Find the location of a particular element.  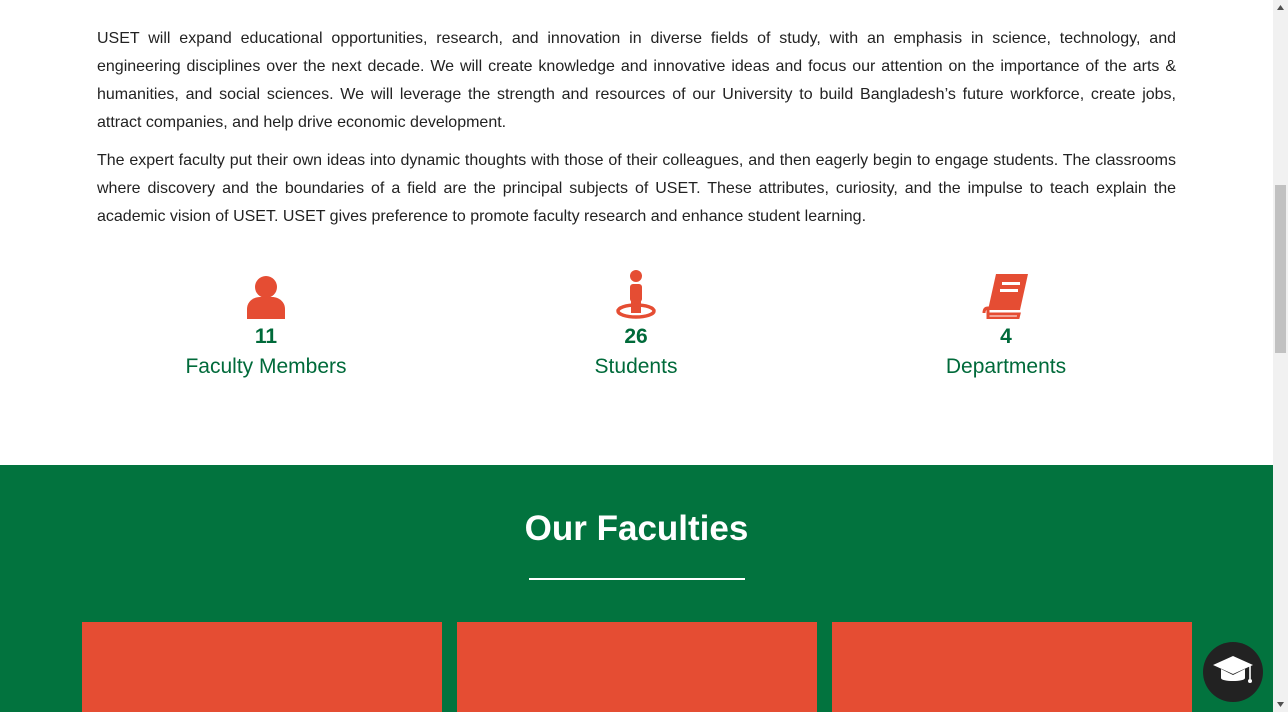

stat-count: 26 is located at coordinates (636, 336).